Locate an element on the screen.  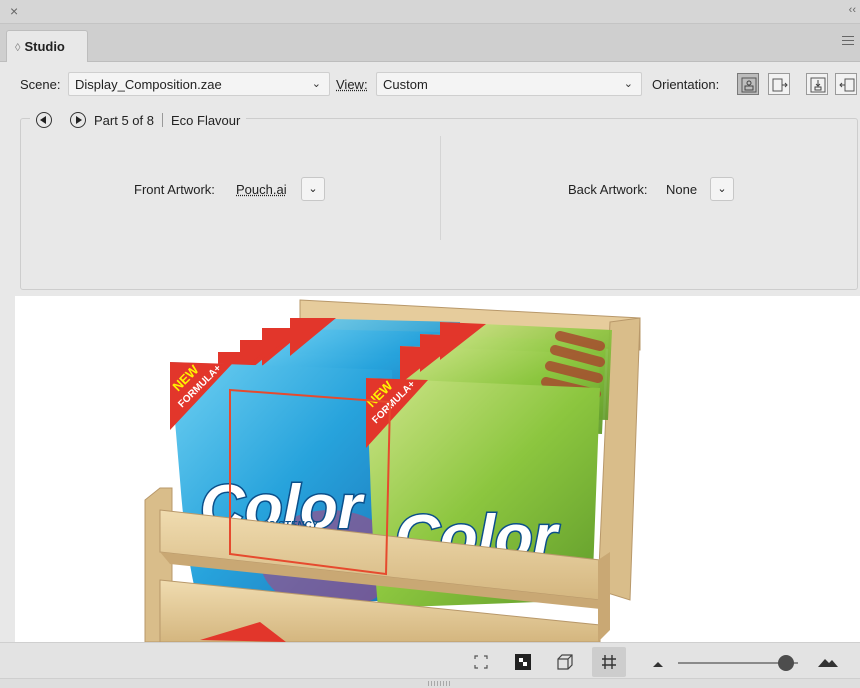
tab-label: Studio is located at coordinates (44, 46).